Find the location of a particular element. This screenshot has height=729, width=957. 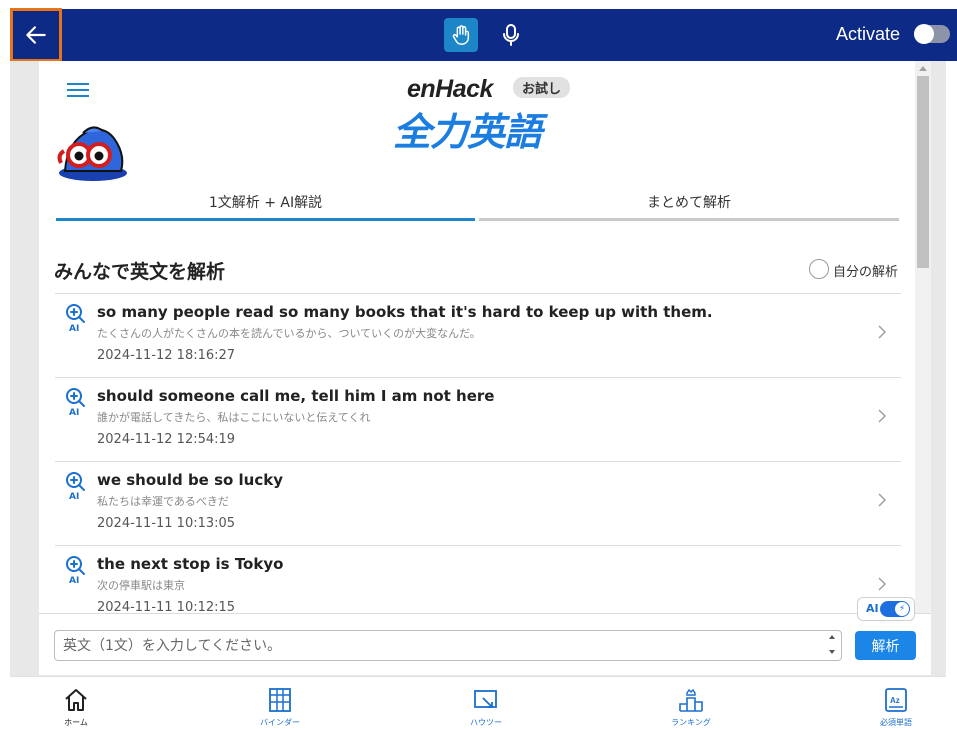

scroll-up-arrow is located at coordinates (923, 68).